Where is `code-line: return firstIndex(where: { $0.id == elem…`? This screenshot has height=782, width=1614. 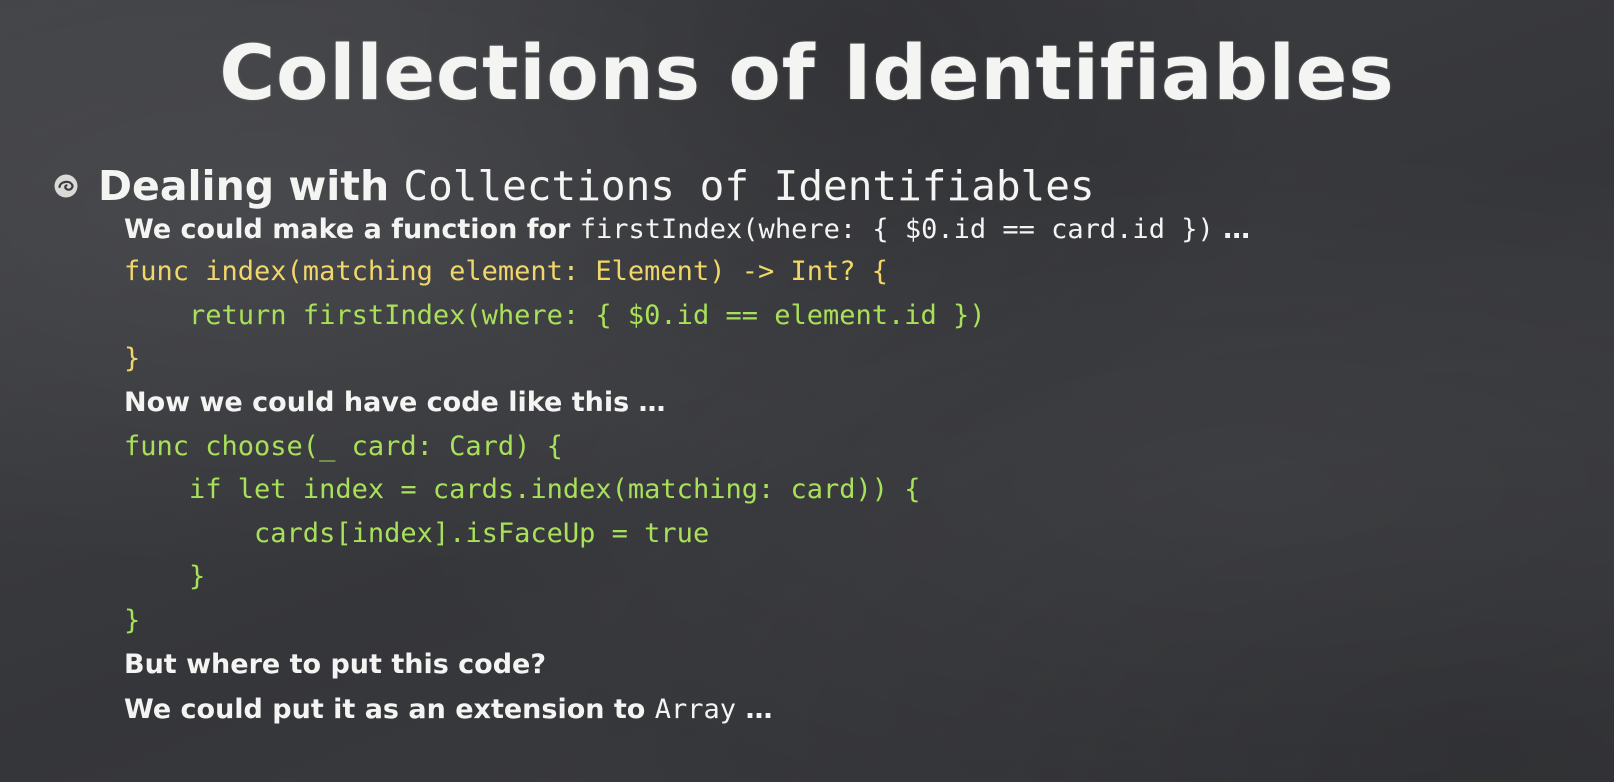 code-line: return firstIndex(where: { $0.id == elem… is located at coordinates (555, 315).